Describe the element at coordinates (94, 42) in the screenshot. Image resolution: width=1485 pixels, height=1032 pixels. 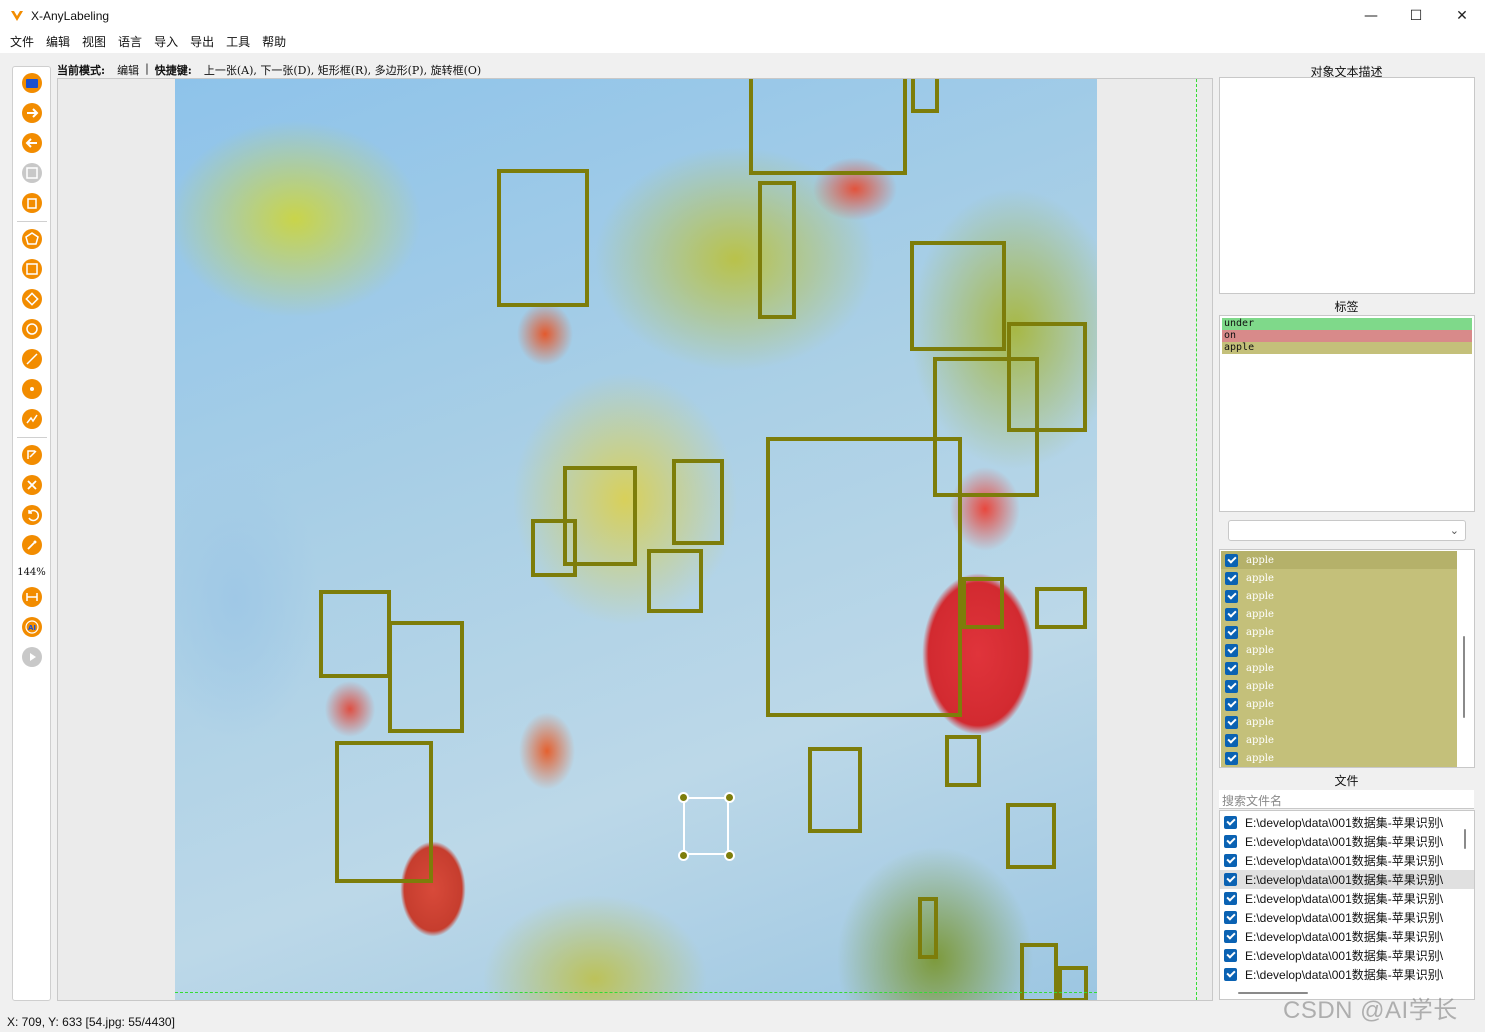
I see `menu-view: 视图` at that location.